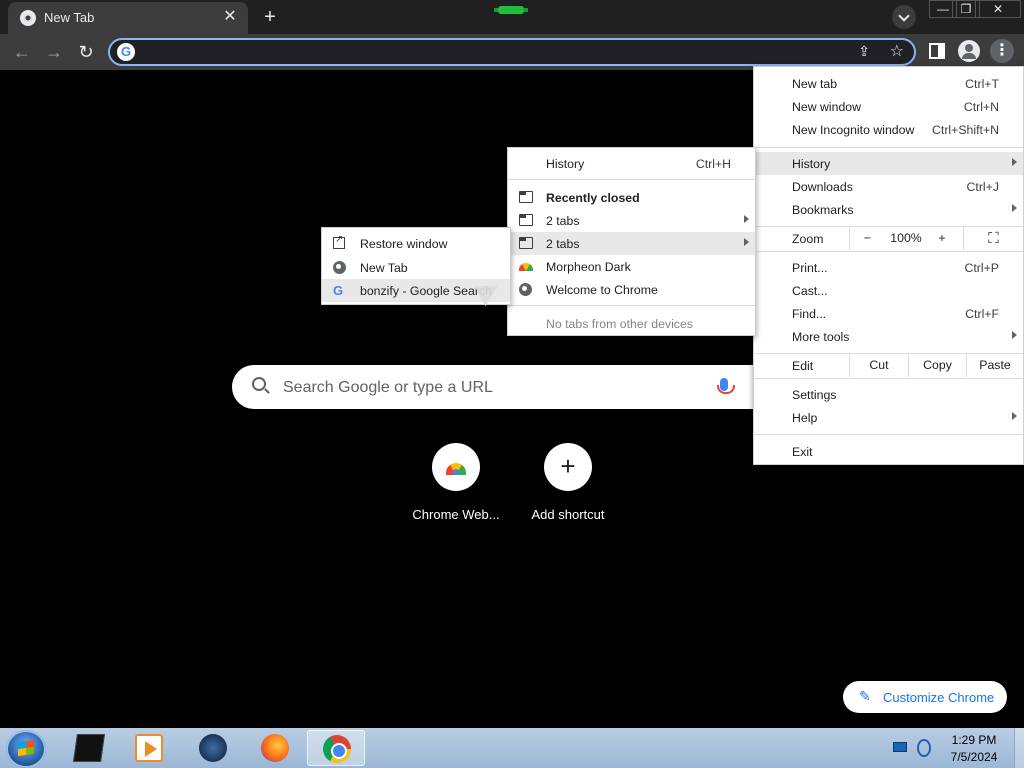 This screenshot has height=768, width=1024. I want to click on show-desktop-button, so click(1019, 748).